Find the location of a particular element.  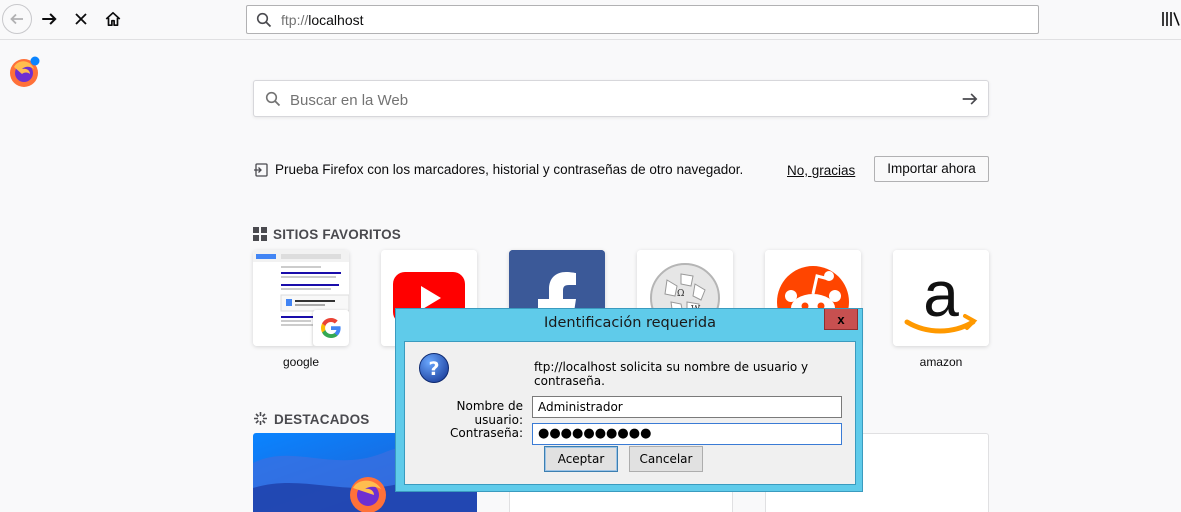

question-icon: ? is located at coordinates (434, 368).